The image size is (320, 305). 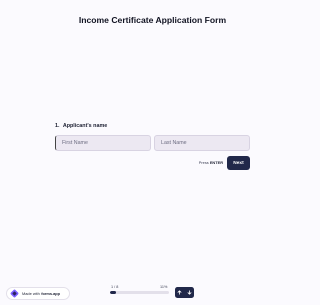 What do you see at coordinates (14, 293) in the screenshot?
I see `forms-app-logo-icon` at bounding box center [14, 293].